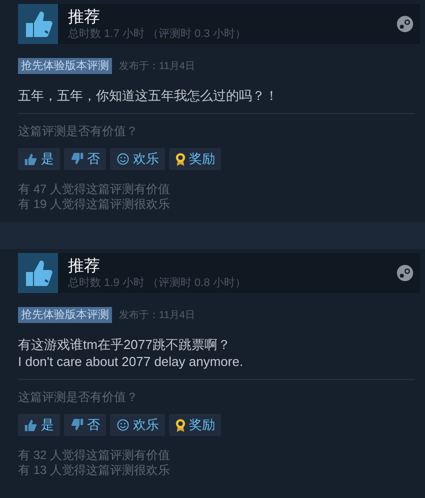 The height and width of the screenshot is (498, 425). What do you see at coordinates (131, 361) in the screenshot?
I see `review-text: I don't care about 2077 delay anymore.` at bounding box center [131, 361].